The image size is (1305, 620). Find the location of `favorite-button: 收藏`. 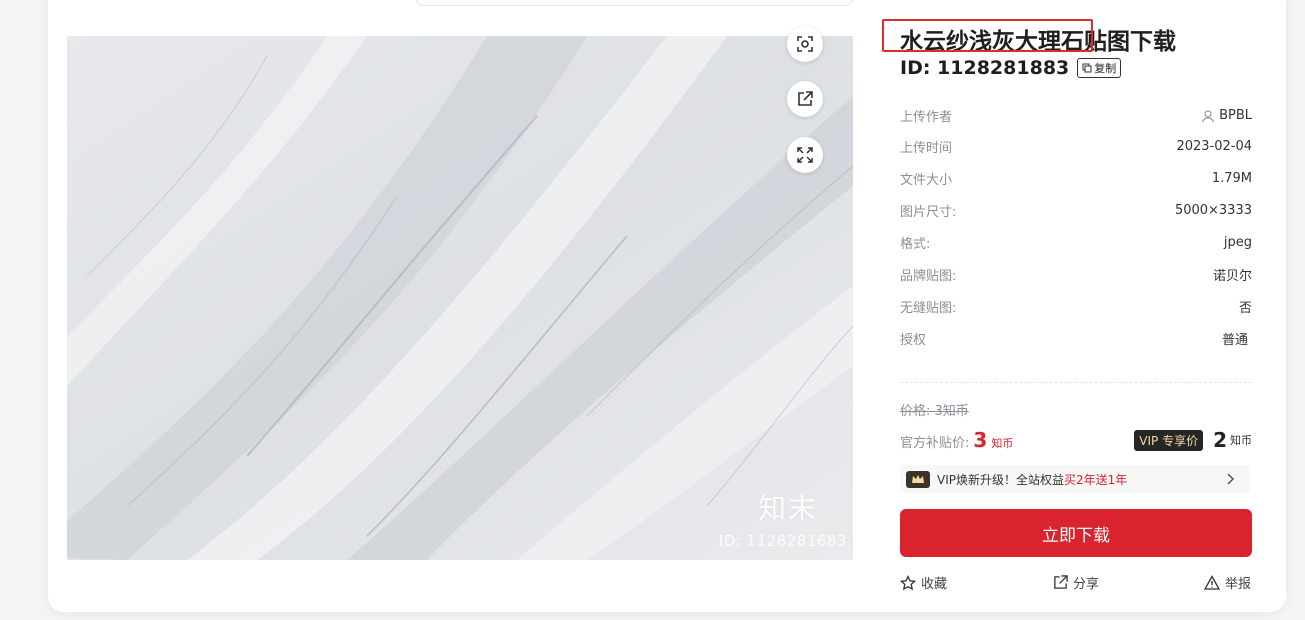

favorite-button: 收藏 is located at coordinates (923, 582).